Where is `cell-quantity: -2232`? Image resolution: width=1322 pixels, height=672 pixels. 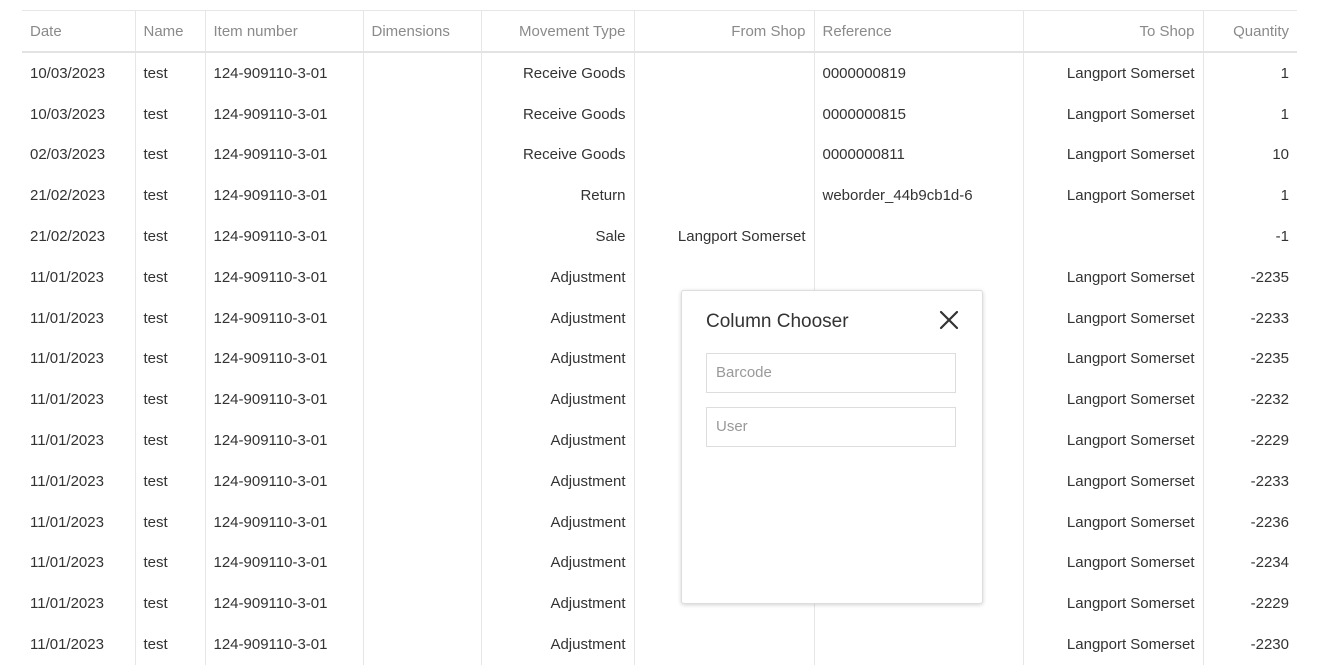
cell-quantity: -2232 is located at coordinates (1249, 400).